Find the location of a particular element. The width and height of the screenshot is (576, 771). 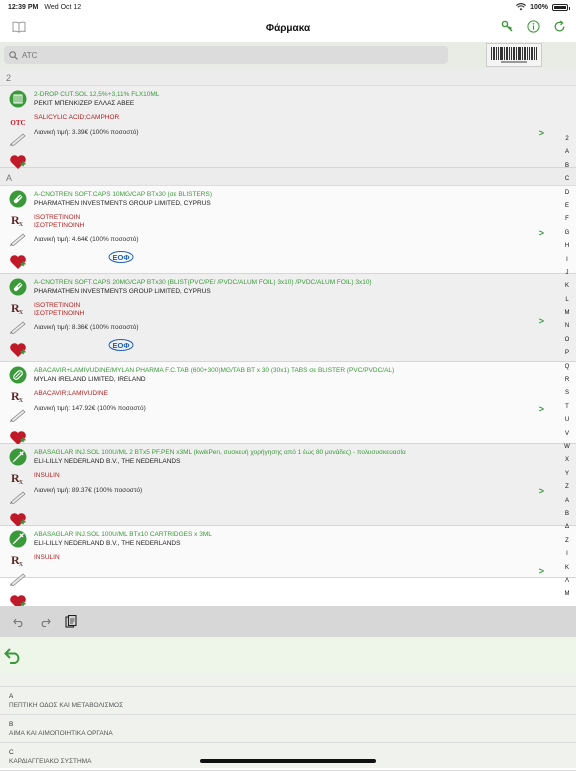

index-letter: Z is located at coordinates (567, 487).